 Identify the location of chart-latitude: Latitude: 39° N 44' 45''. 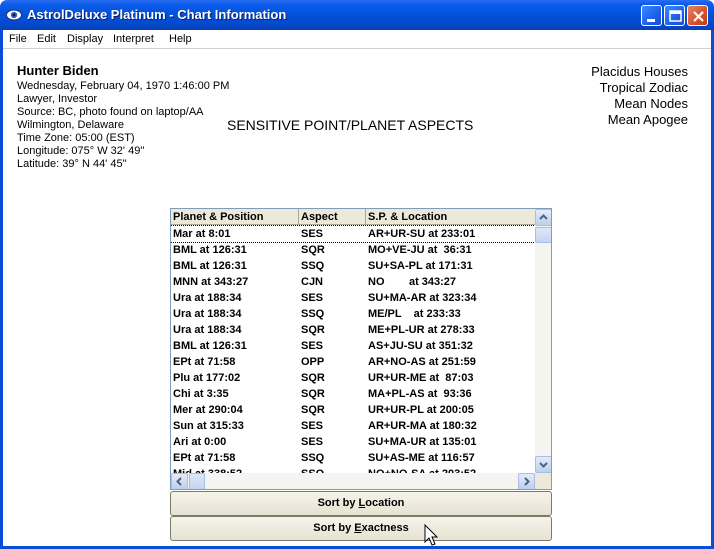
(72, 164).